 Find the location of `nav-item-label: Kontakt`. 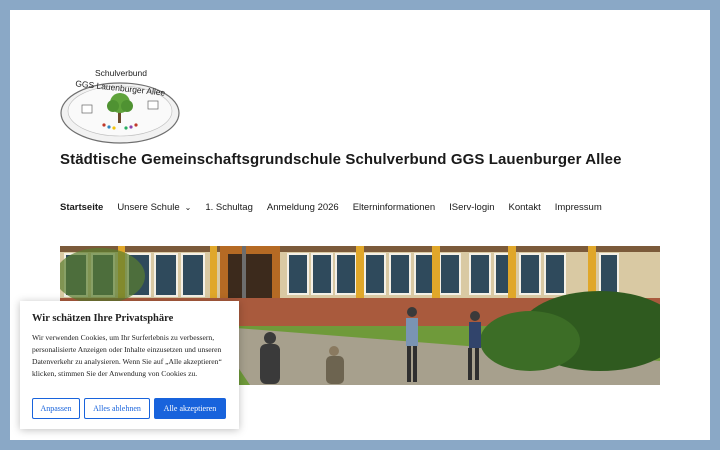

nav-item-label: Kontakt is located at coordinates (524, 207).